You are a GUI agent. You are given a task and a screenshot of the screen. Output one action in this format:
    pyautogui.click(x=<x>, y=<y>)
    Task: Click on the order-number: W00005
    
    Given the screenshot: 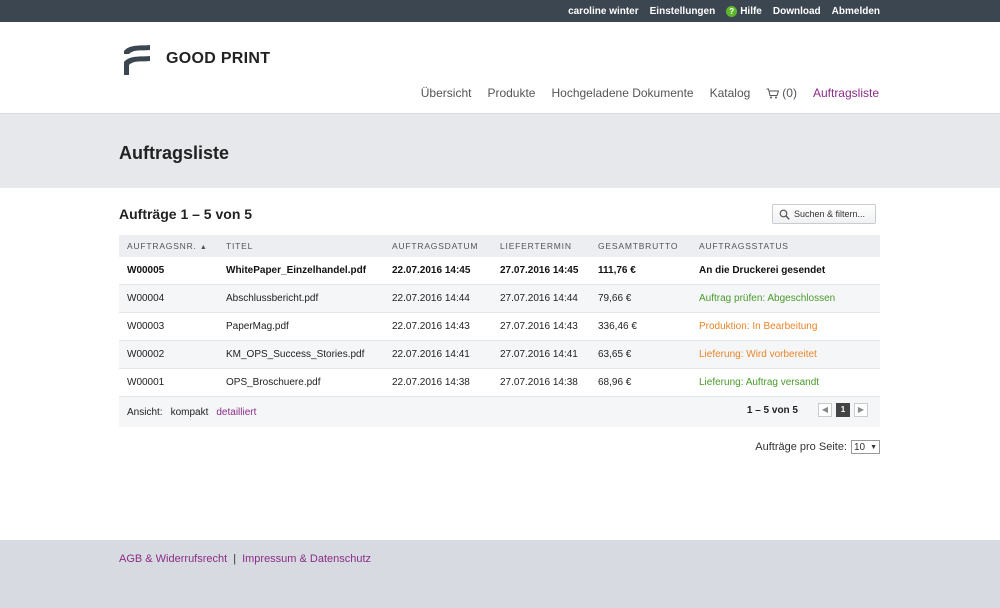 What is the action you would take?
    pyautogui.click(x=146, y=270)
    